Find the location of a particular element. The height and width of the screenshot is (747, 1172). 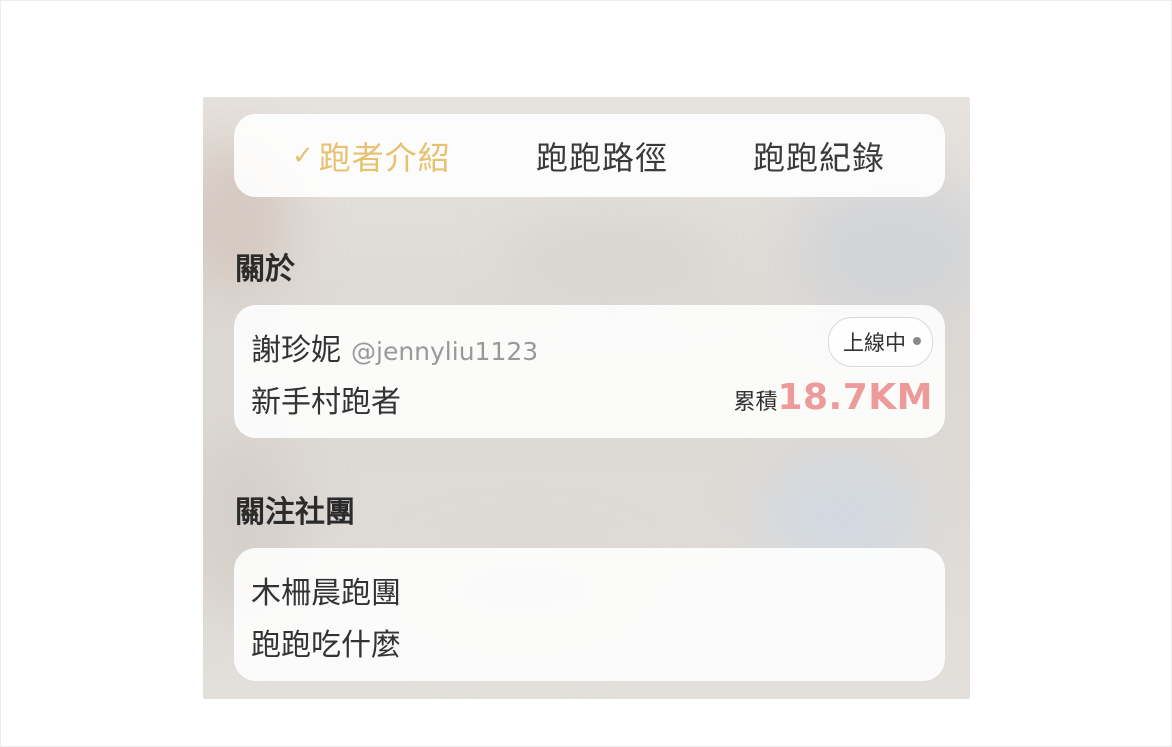

total-distance-label: 累積 is located at coordinates (755, 402).